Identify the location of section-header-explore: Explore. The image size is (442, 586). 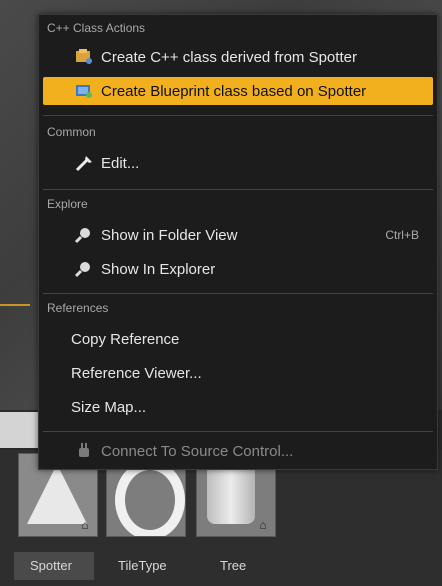
(67, 204).